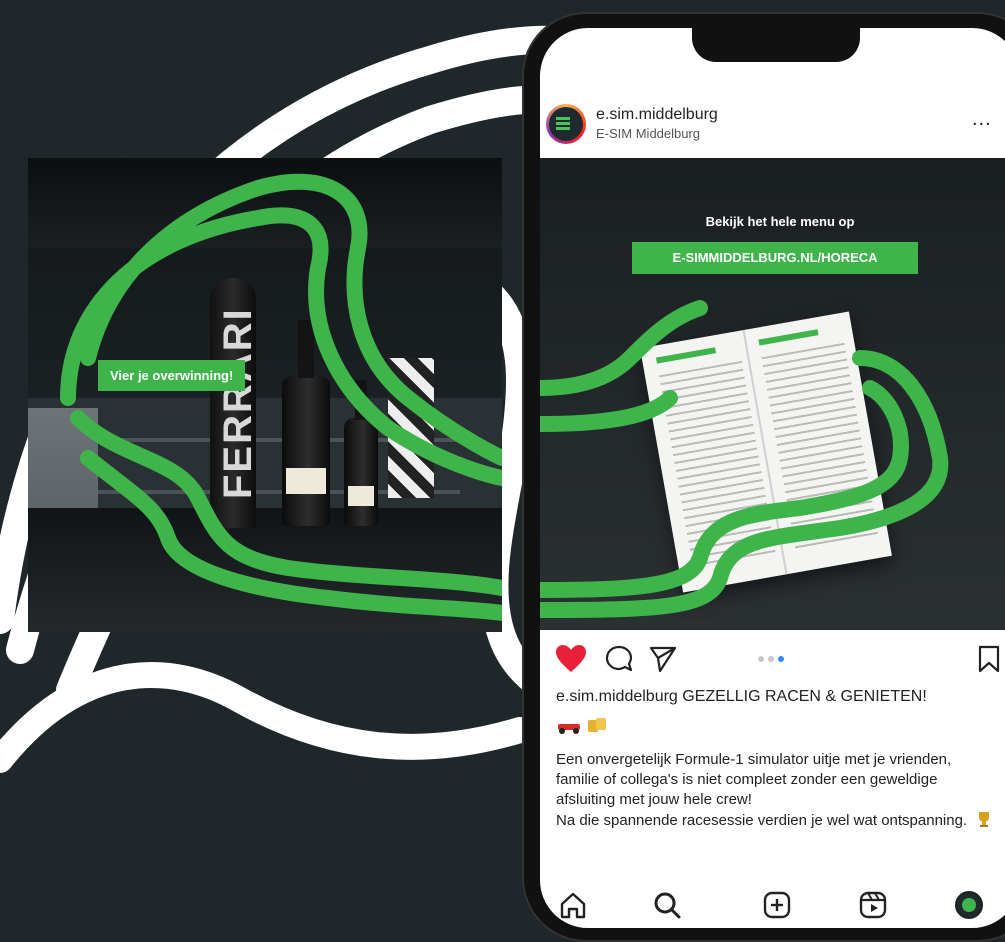 This screenshot has width=1005, height=942. Describe the element at coordinates (804, 696) in the screenshot. I see `caption-headline-text: GEZELLIG RACEN & GENIETEN!` at that location.